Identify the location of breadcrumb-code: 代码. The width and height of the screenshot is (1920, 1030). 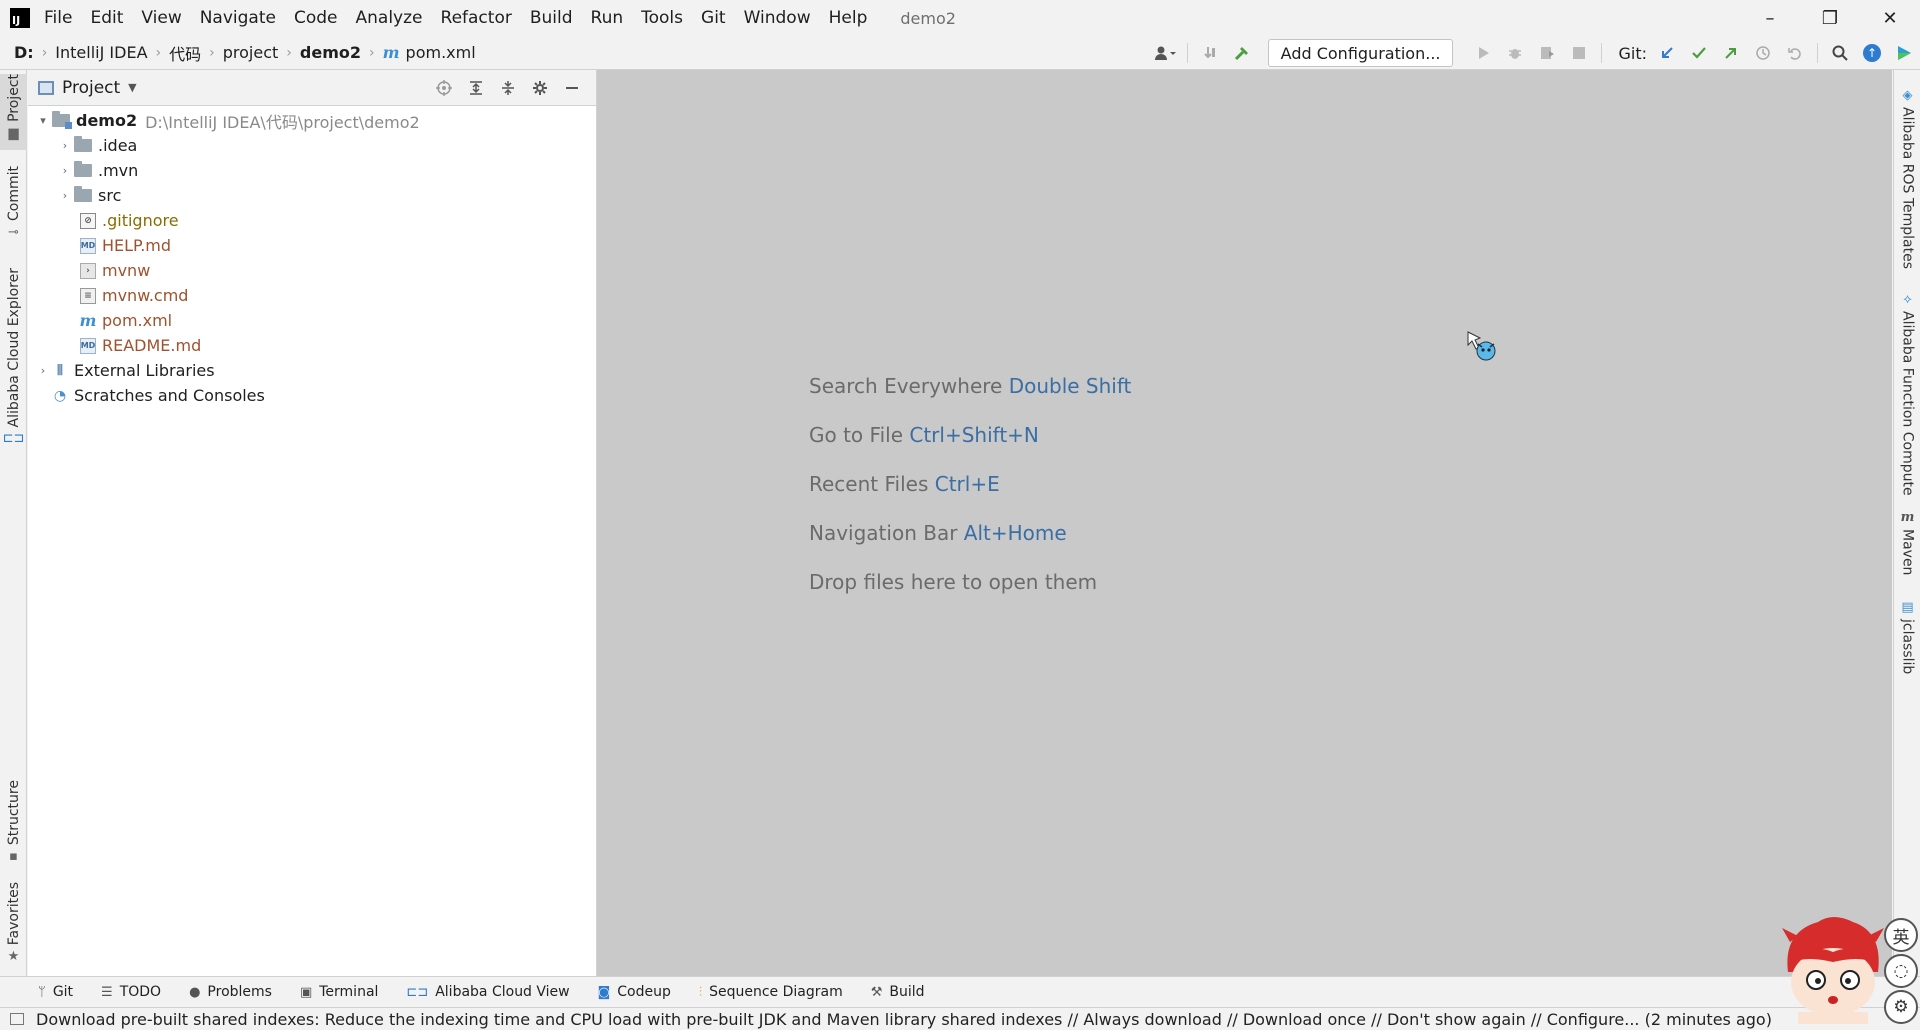
(185, 53).